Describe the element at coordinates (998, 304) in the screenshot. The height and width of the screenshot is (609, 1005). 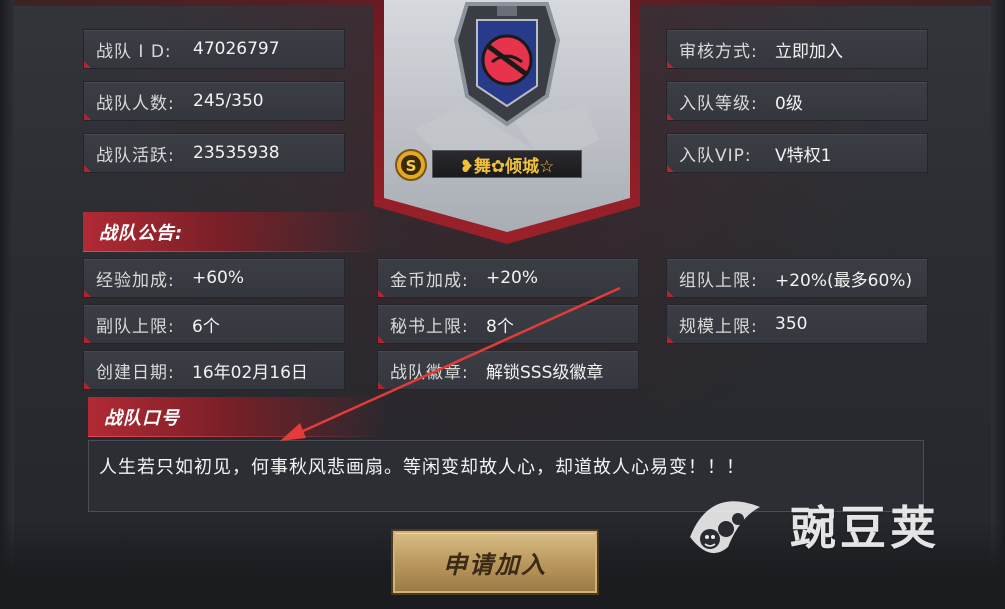
I see `frame-right` at that location.